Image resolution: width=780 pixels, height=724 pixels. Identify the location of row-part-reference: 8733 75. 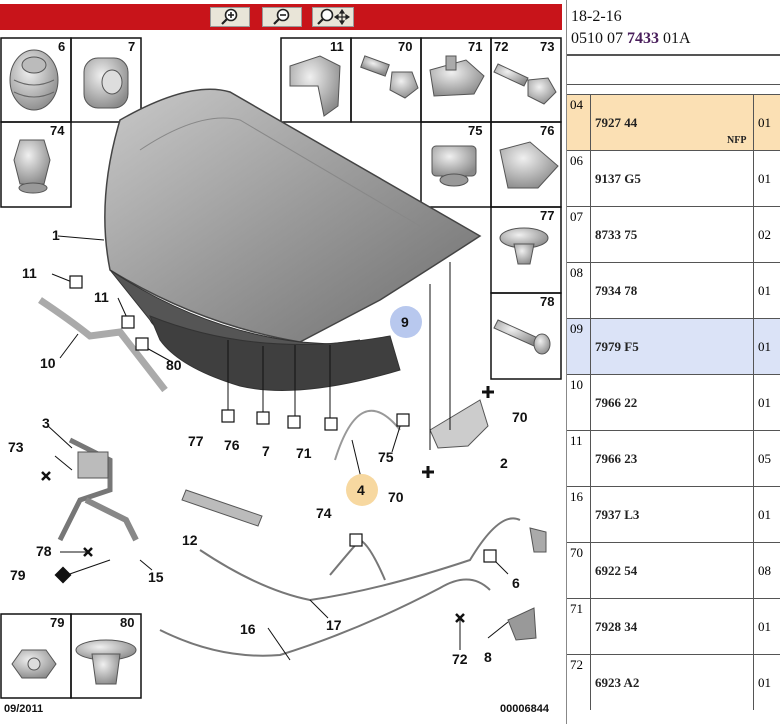
(616, 235).